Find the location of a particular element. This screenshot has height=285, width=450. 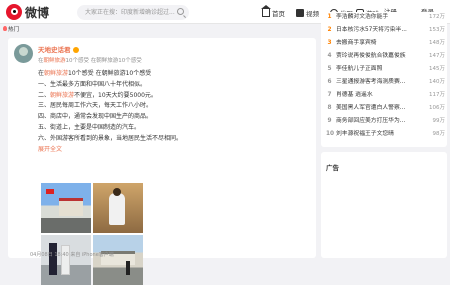

post-line: 一、生活最多方面和中国八十年代相似。 is located at coordinates (92, 84).